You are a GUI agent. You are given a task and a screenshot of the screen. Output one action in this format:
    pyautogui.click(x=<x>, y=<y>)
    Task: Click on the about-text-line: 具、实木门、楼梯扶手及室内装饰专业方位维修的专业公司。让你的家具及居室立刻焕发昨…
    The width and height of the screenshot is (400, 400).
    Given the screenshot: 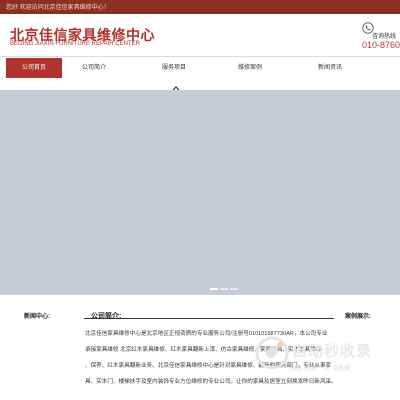 What is the action you would take?
    pyautogui.click(x=211, y=382)
    